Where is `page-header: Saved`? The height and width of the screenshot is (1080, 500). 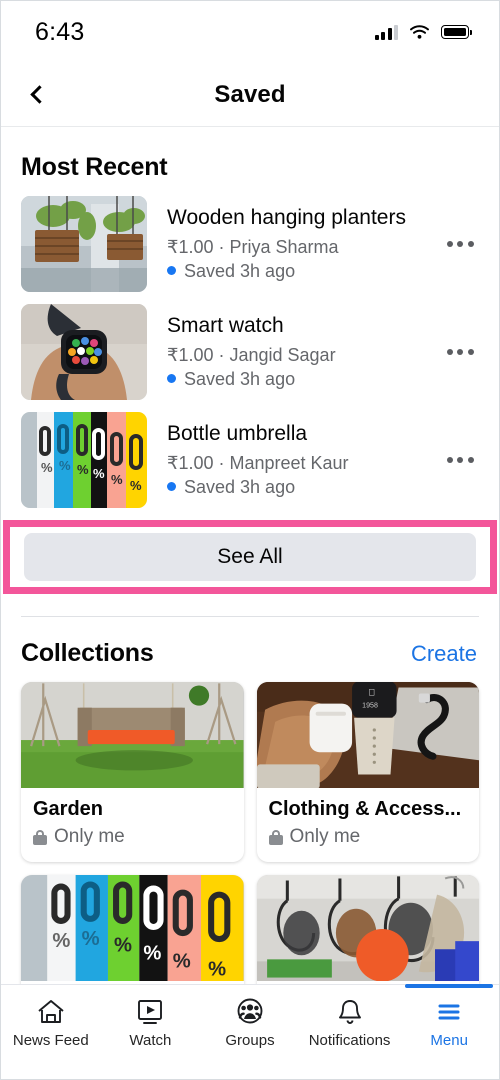
page-header: Saved is located at coordinates (250, 95).